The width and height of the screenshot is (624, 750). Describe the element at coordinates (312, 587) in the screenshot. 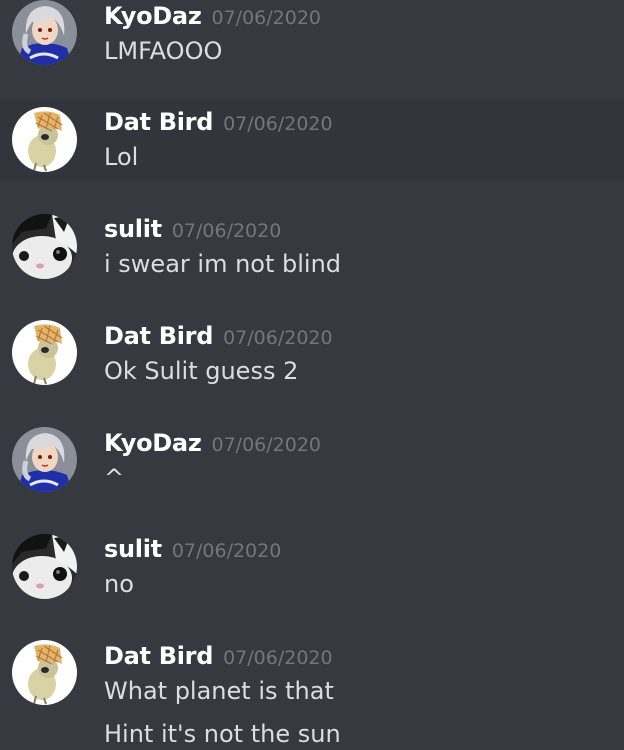

I see `message-item: sulit 07/06/2020 no` at that location.